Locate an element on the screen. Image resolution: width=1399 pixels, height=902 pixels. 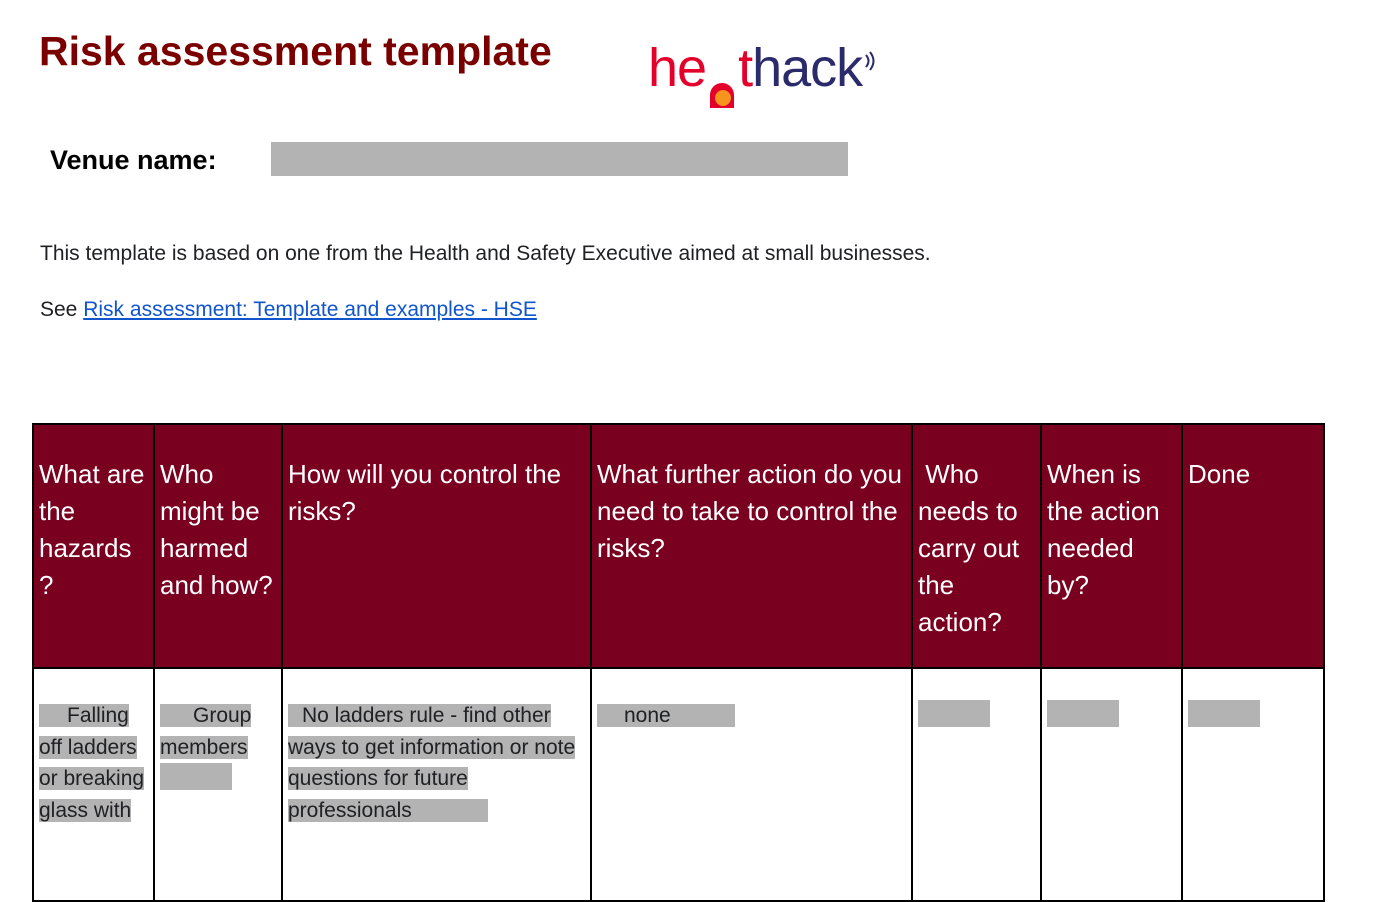
cell-who-harmed: Group members is located at coordinates (218, 784).